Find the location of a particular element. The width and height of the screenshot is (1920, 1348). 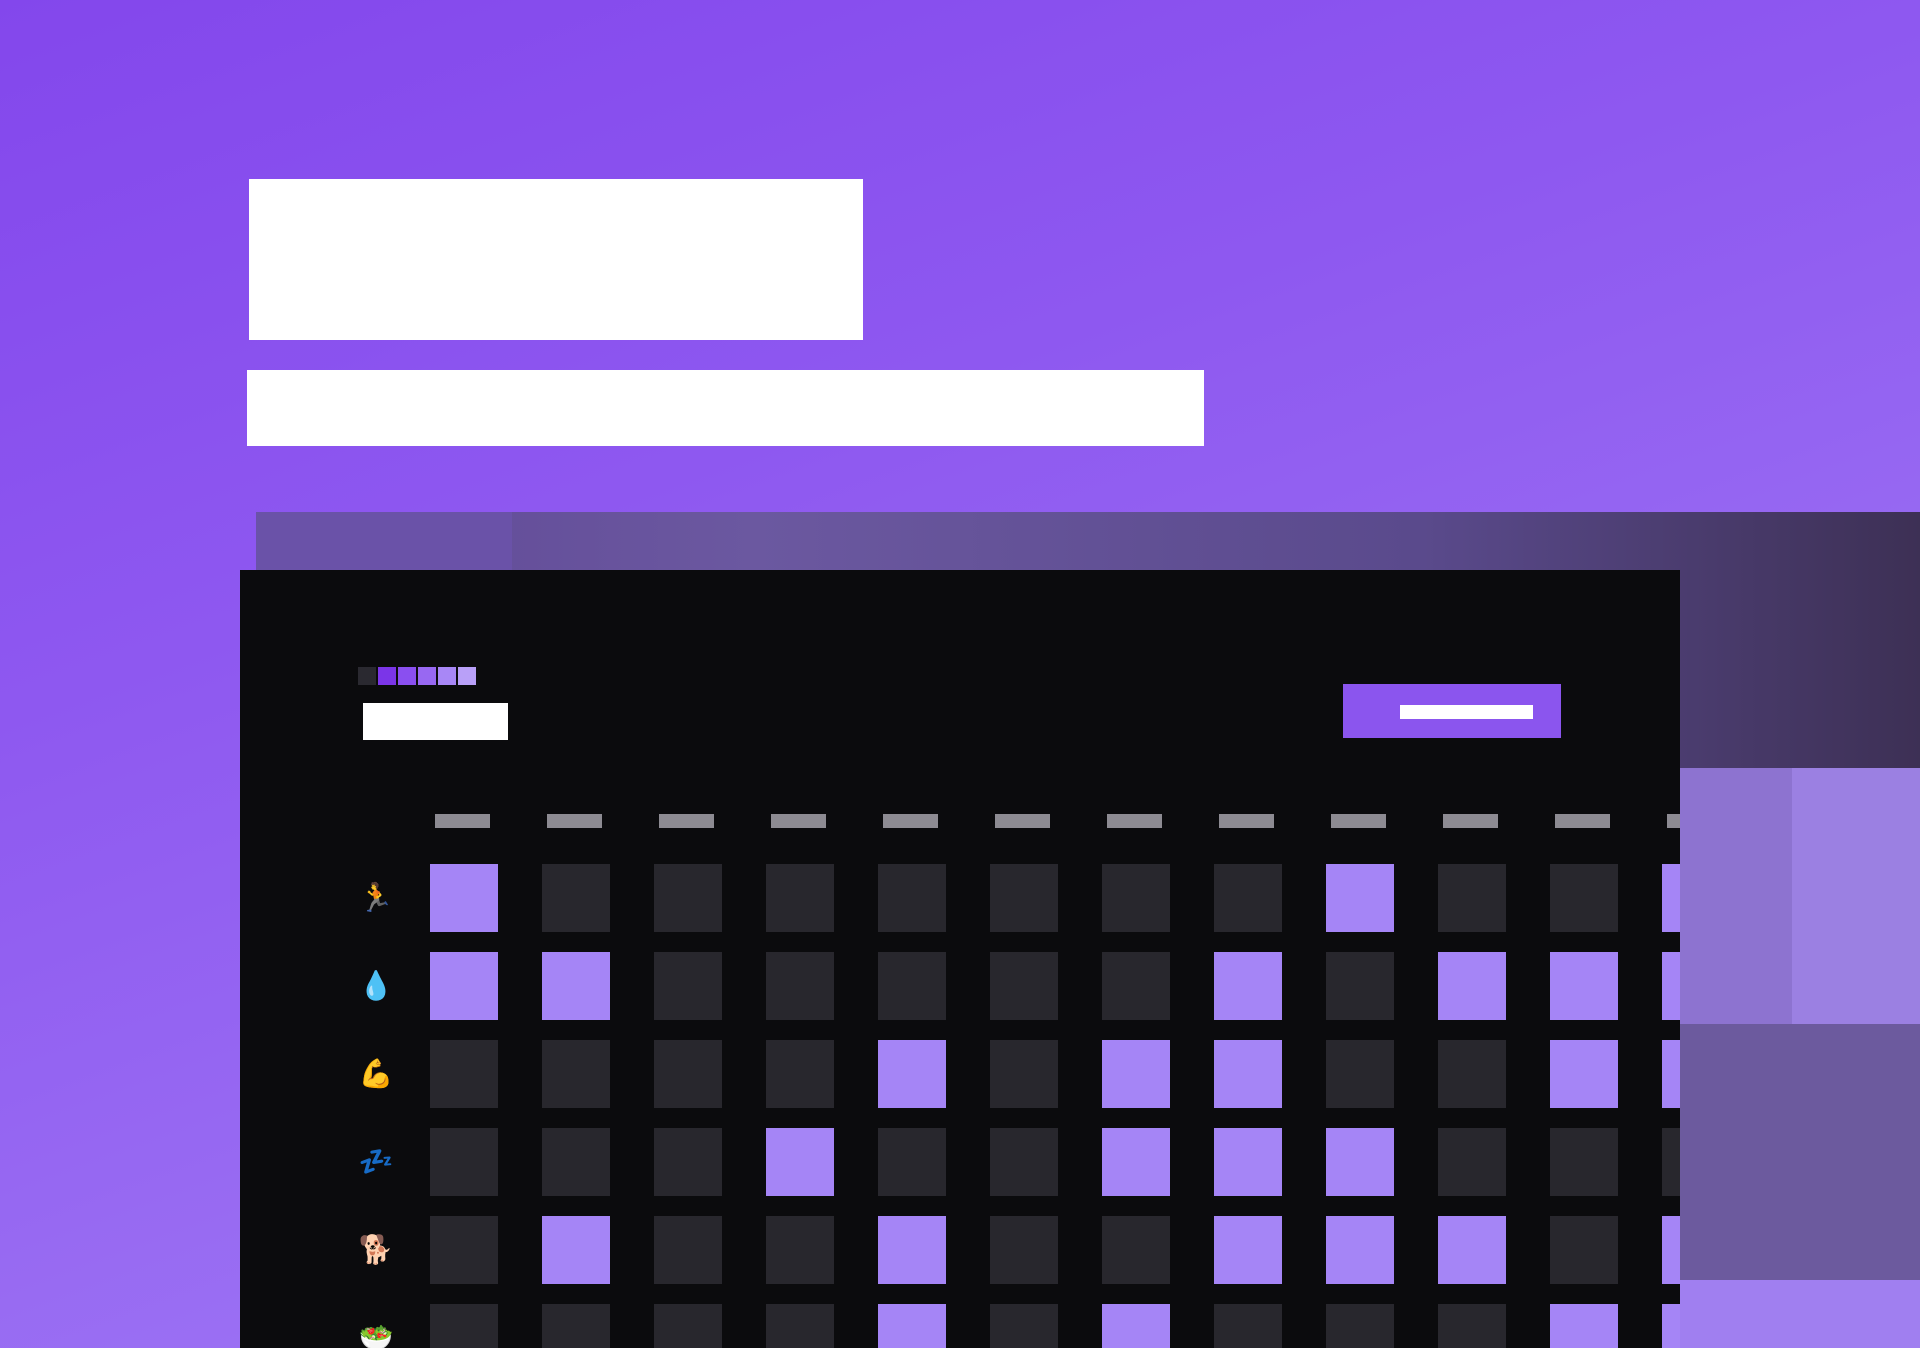

color-legend is located at coordinates (417, 676).